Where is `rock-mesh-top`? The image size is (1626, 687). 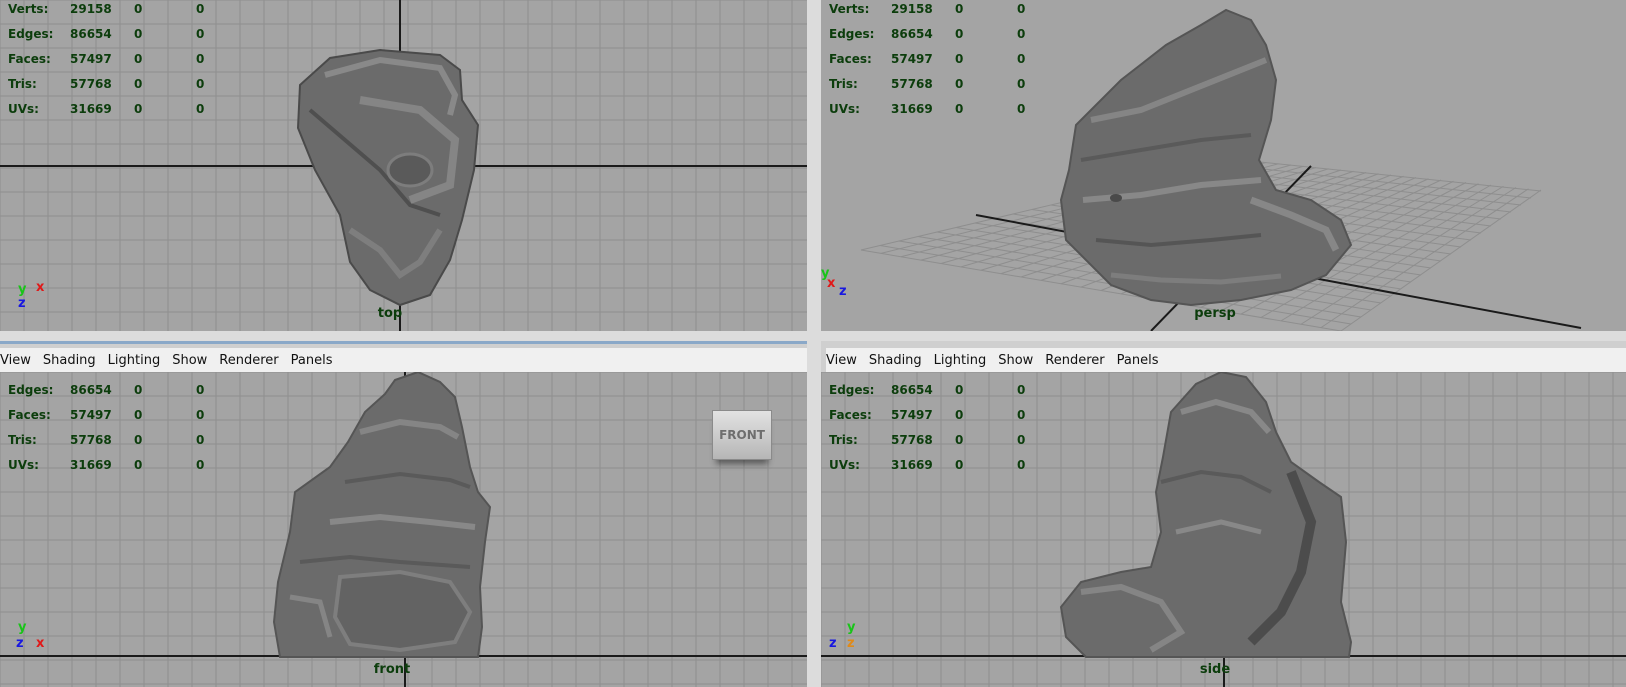
rock-mesh-top is located at coordinates (388, 177).